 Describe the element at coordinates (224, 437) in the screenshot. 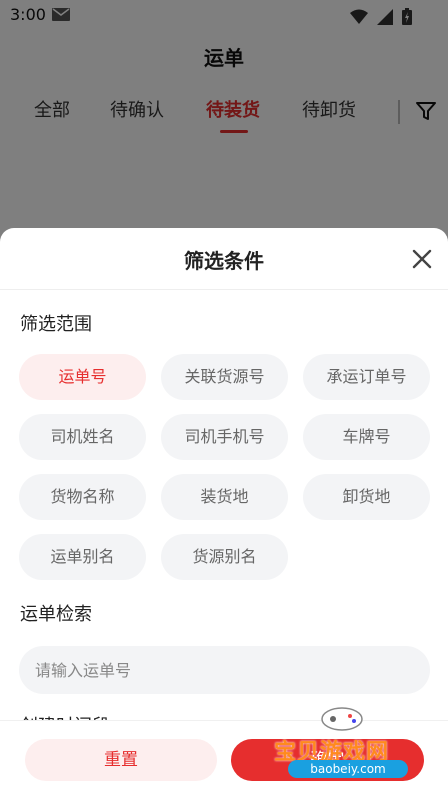

I see `chip-driver-phone: 司机手机号` at that location.